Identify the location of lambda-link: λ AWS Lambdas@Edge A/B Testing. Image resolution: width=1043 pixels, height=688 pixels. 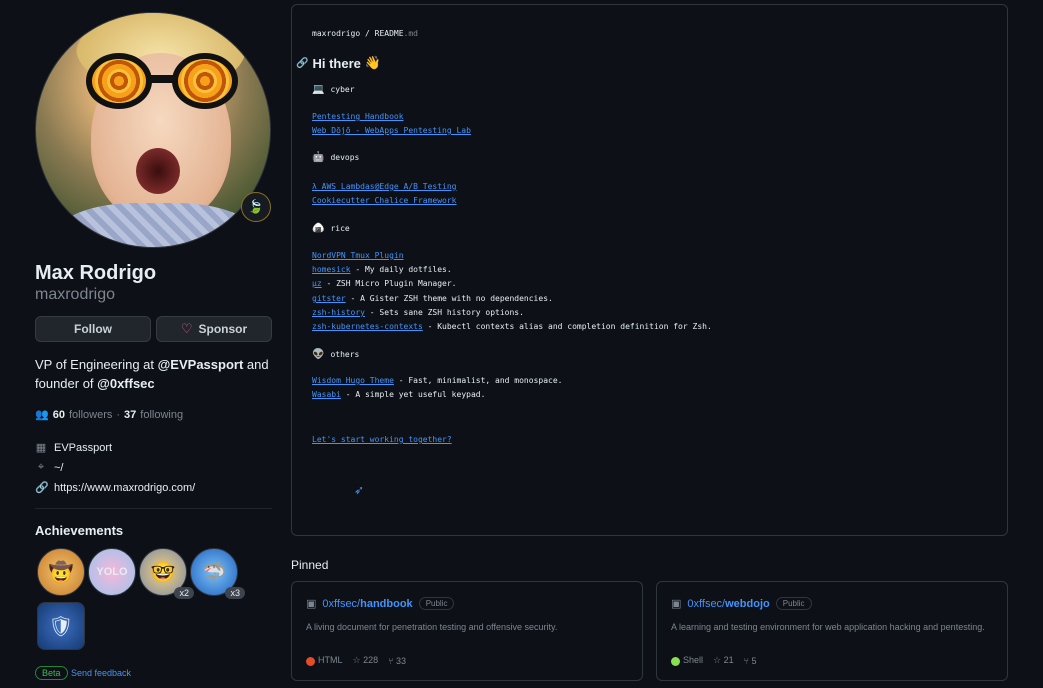
(384, 186).